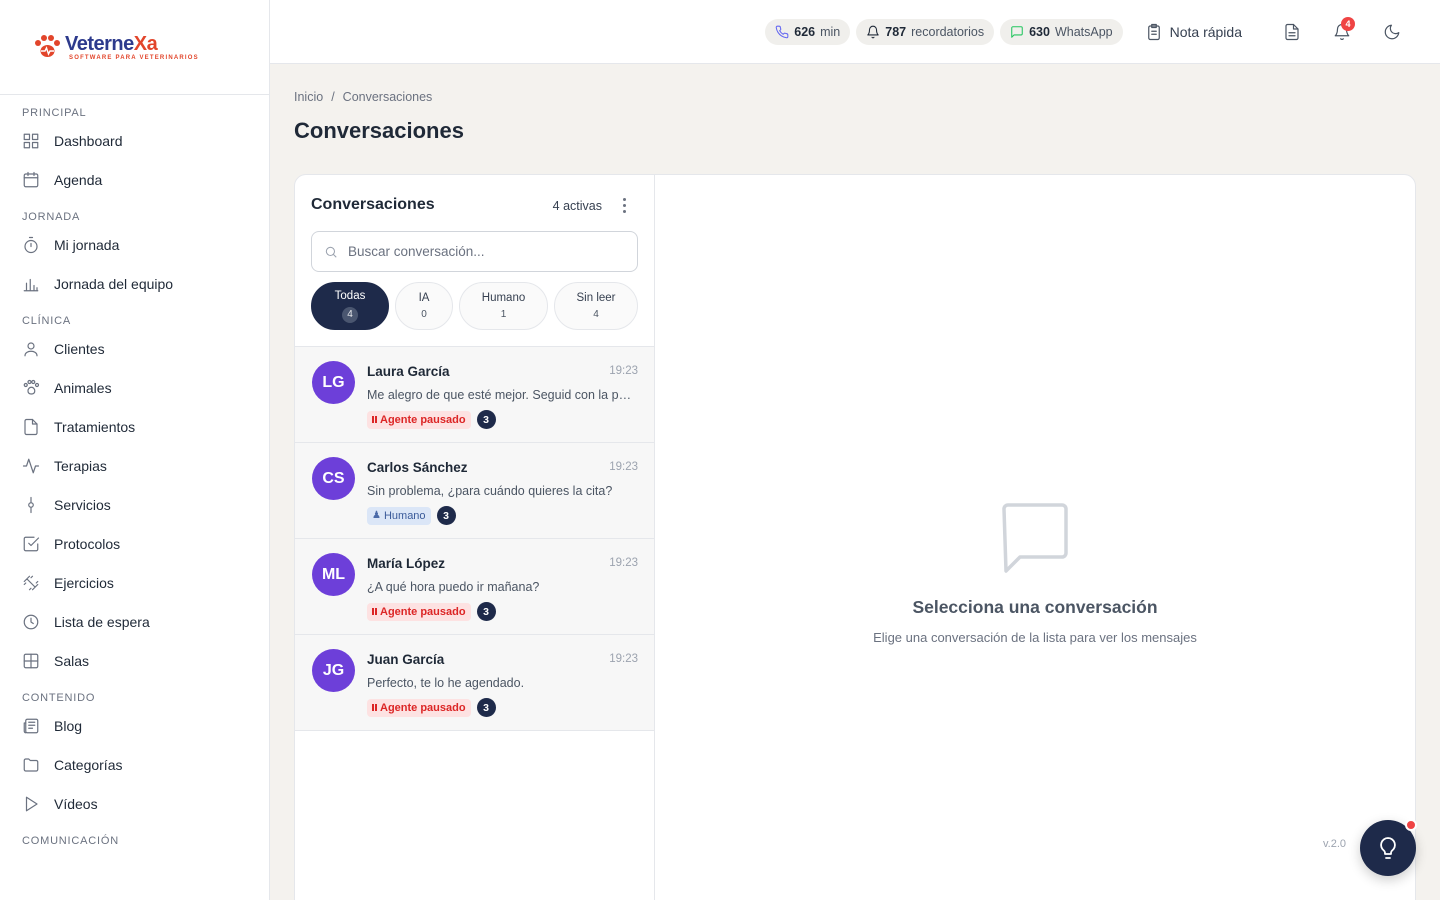  I want to click on quick-note-button: Nota rápida, so click(1193, 32).